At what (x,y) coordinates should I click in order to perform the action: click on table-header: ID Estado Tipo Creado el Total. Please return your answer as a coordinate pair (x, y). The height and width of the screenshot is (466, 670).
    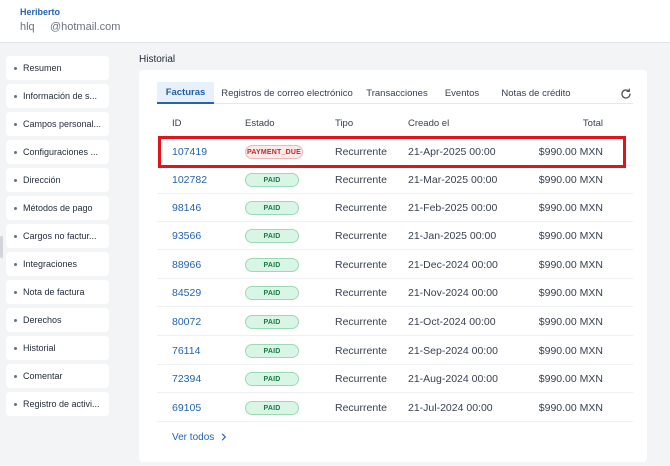
    Looking at the image, I should click on (395, 125).